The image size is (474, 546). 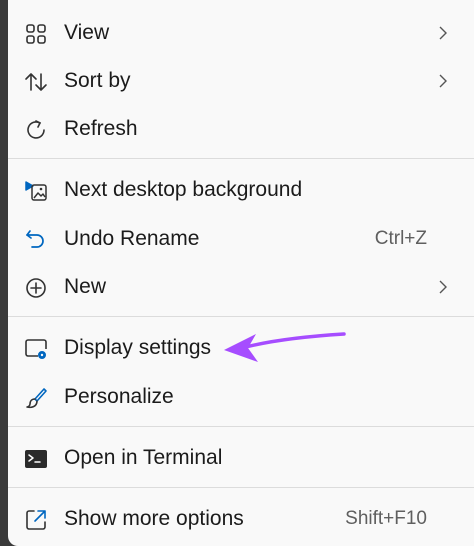 What do you see at coordinates (285, 347) in the screenshot?
I see `annotation-arrow` at bounding box center [285, 347].